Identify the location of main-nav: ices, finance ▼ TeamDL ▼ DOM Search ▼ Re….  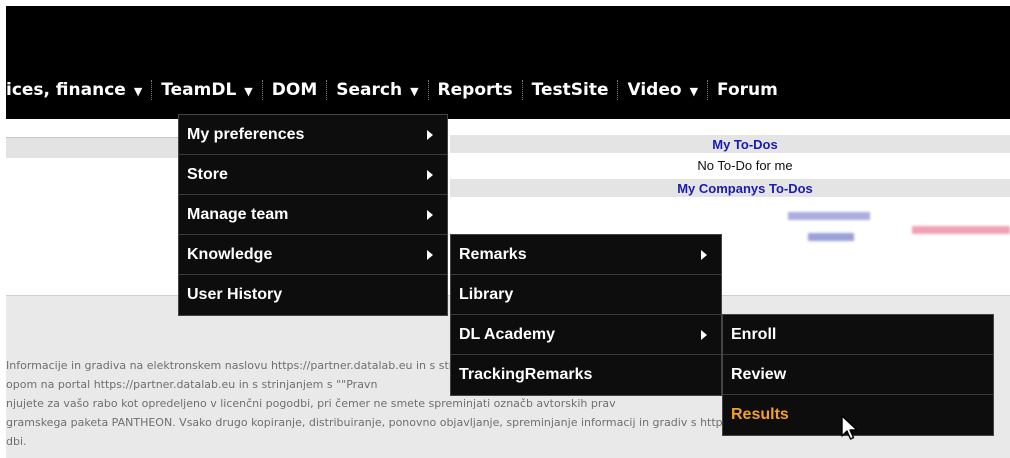
(396, 90).